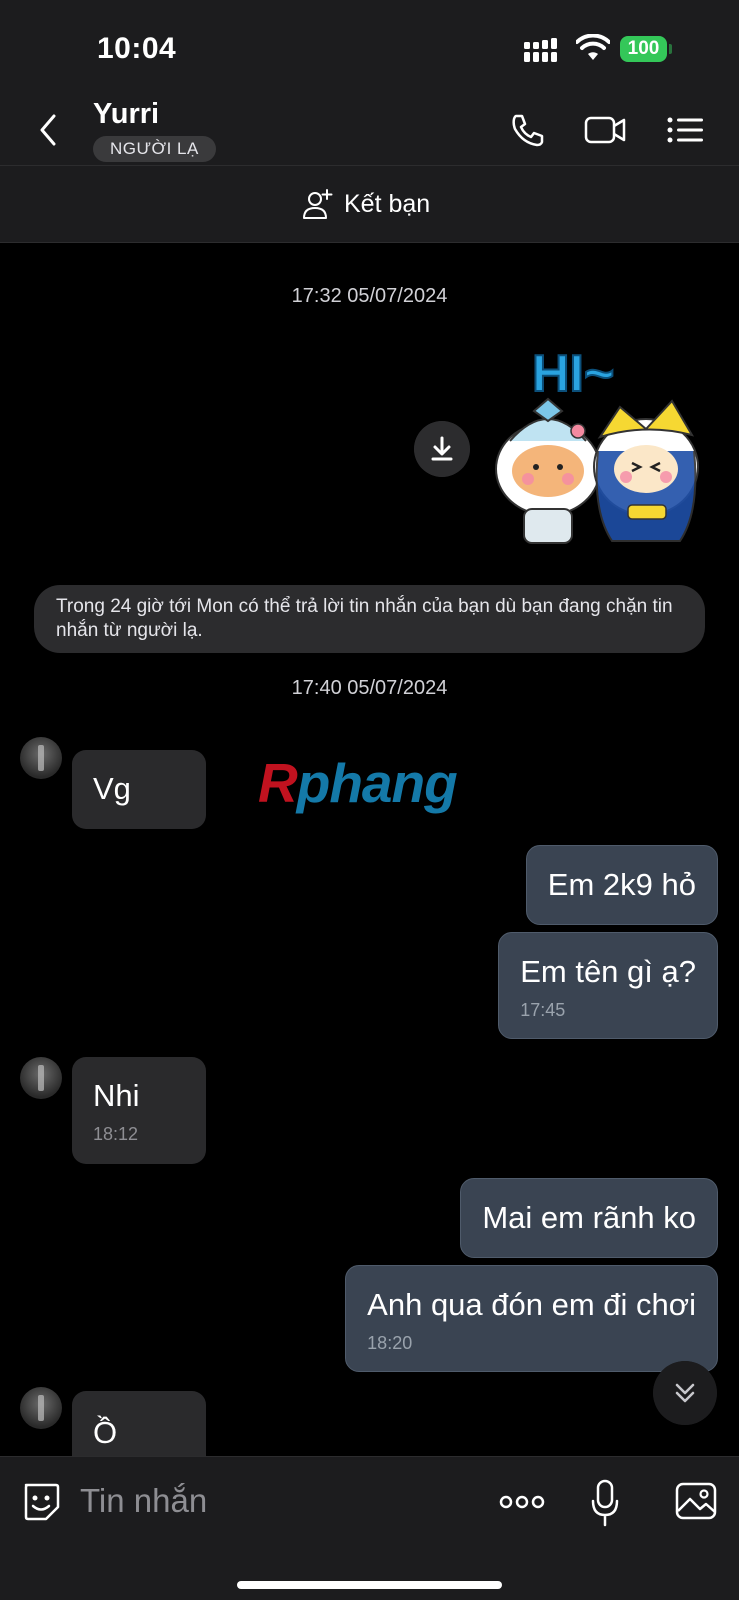 Image resolution: width=739 pixels, height=1600 pixels. I want to click on add-friend-button: Kết bạn, so click(366, 204).